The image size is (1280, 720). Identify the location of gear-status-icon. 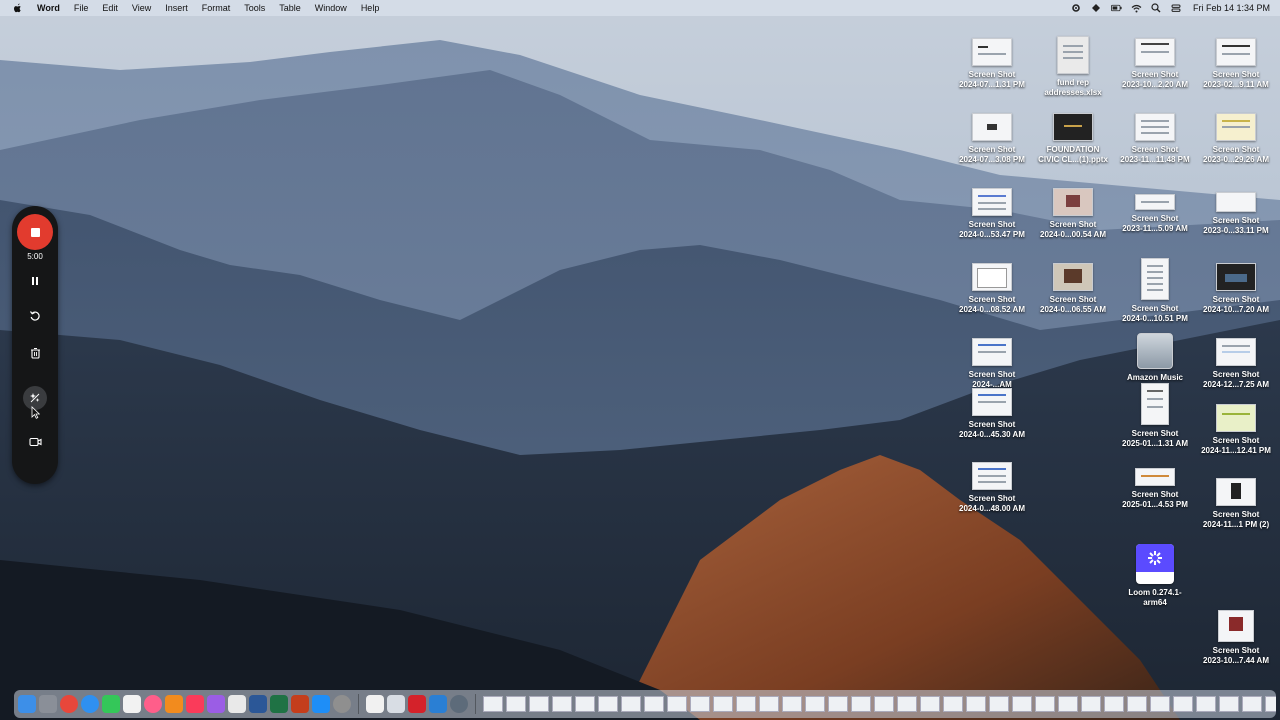
(1076, 8).